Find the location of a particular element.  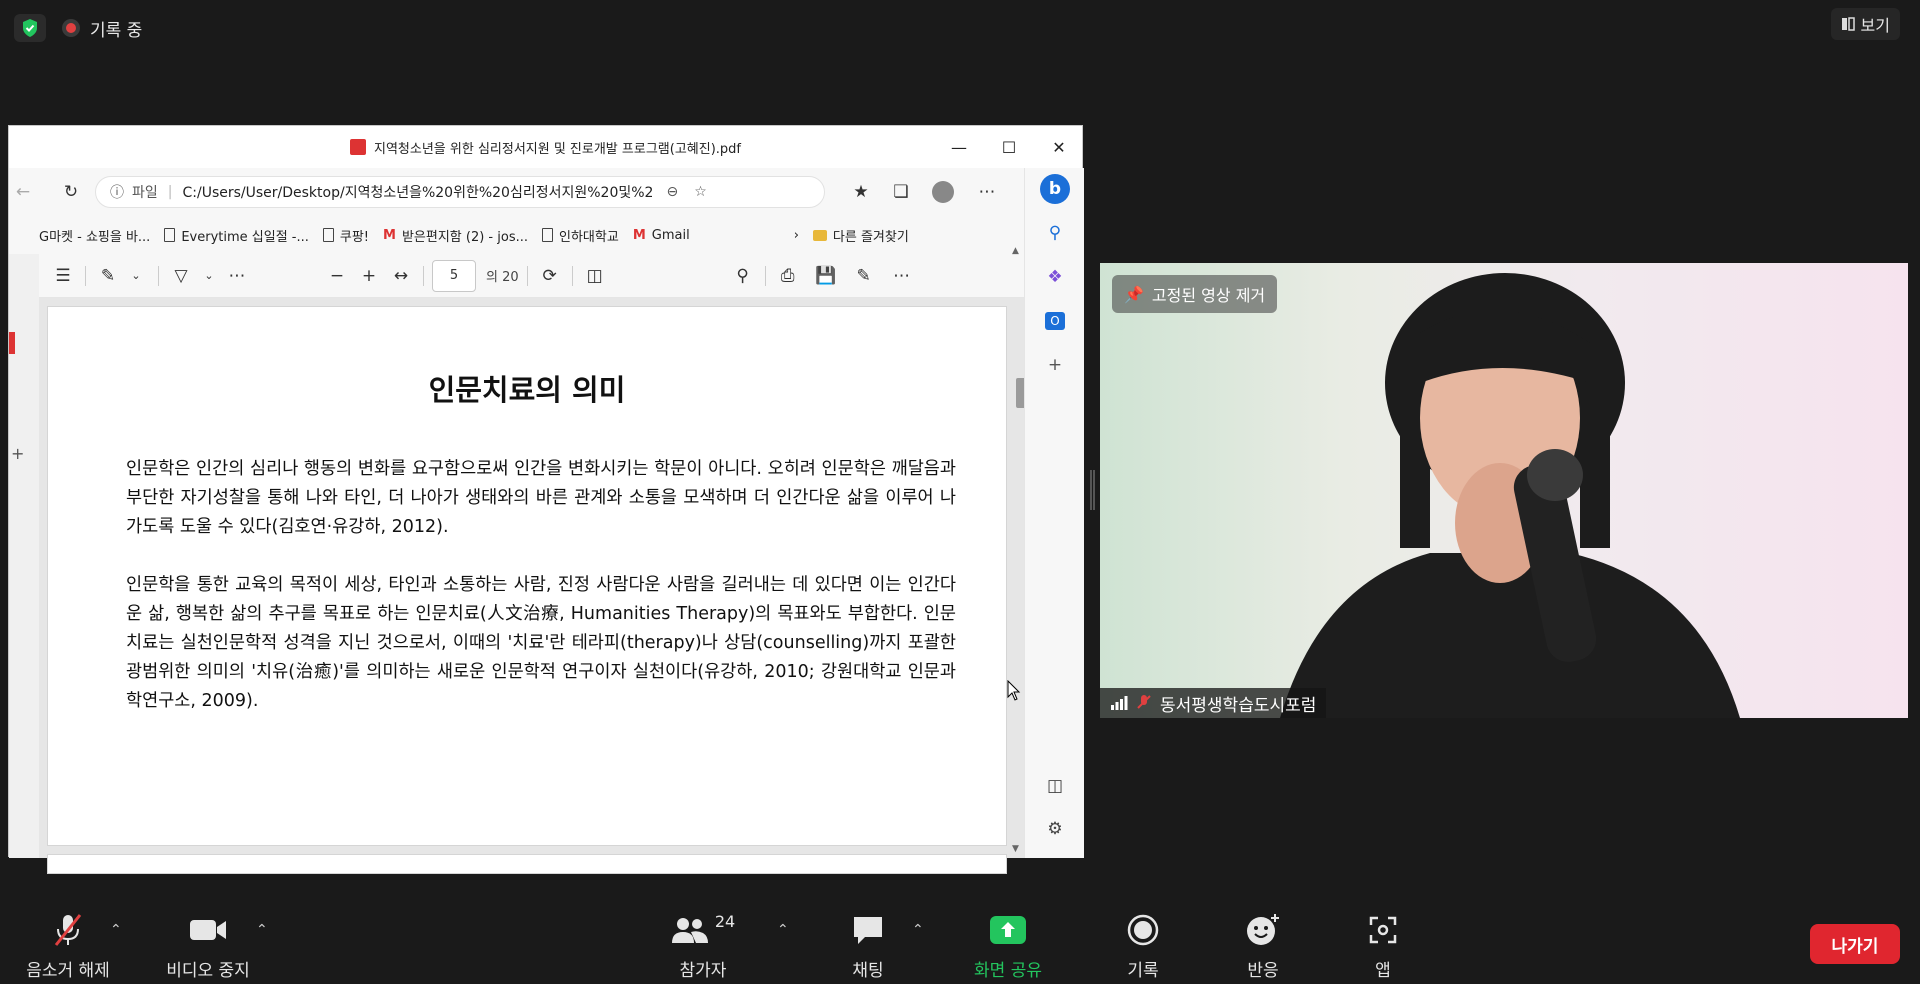

zoom-in-button: + is located at coordinates (369, 276).